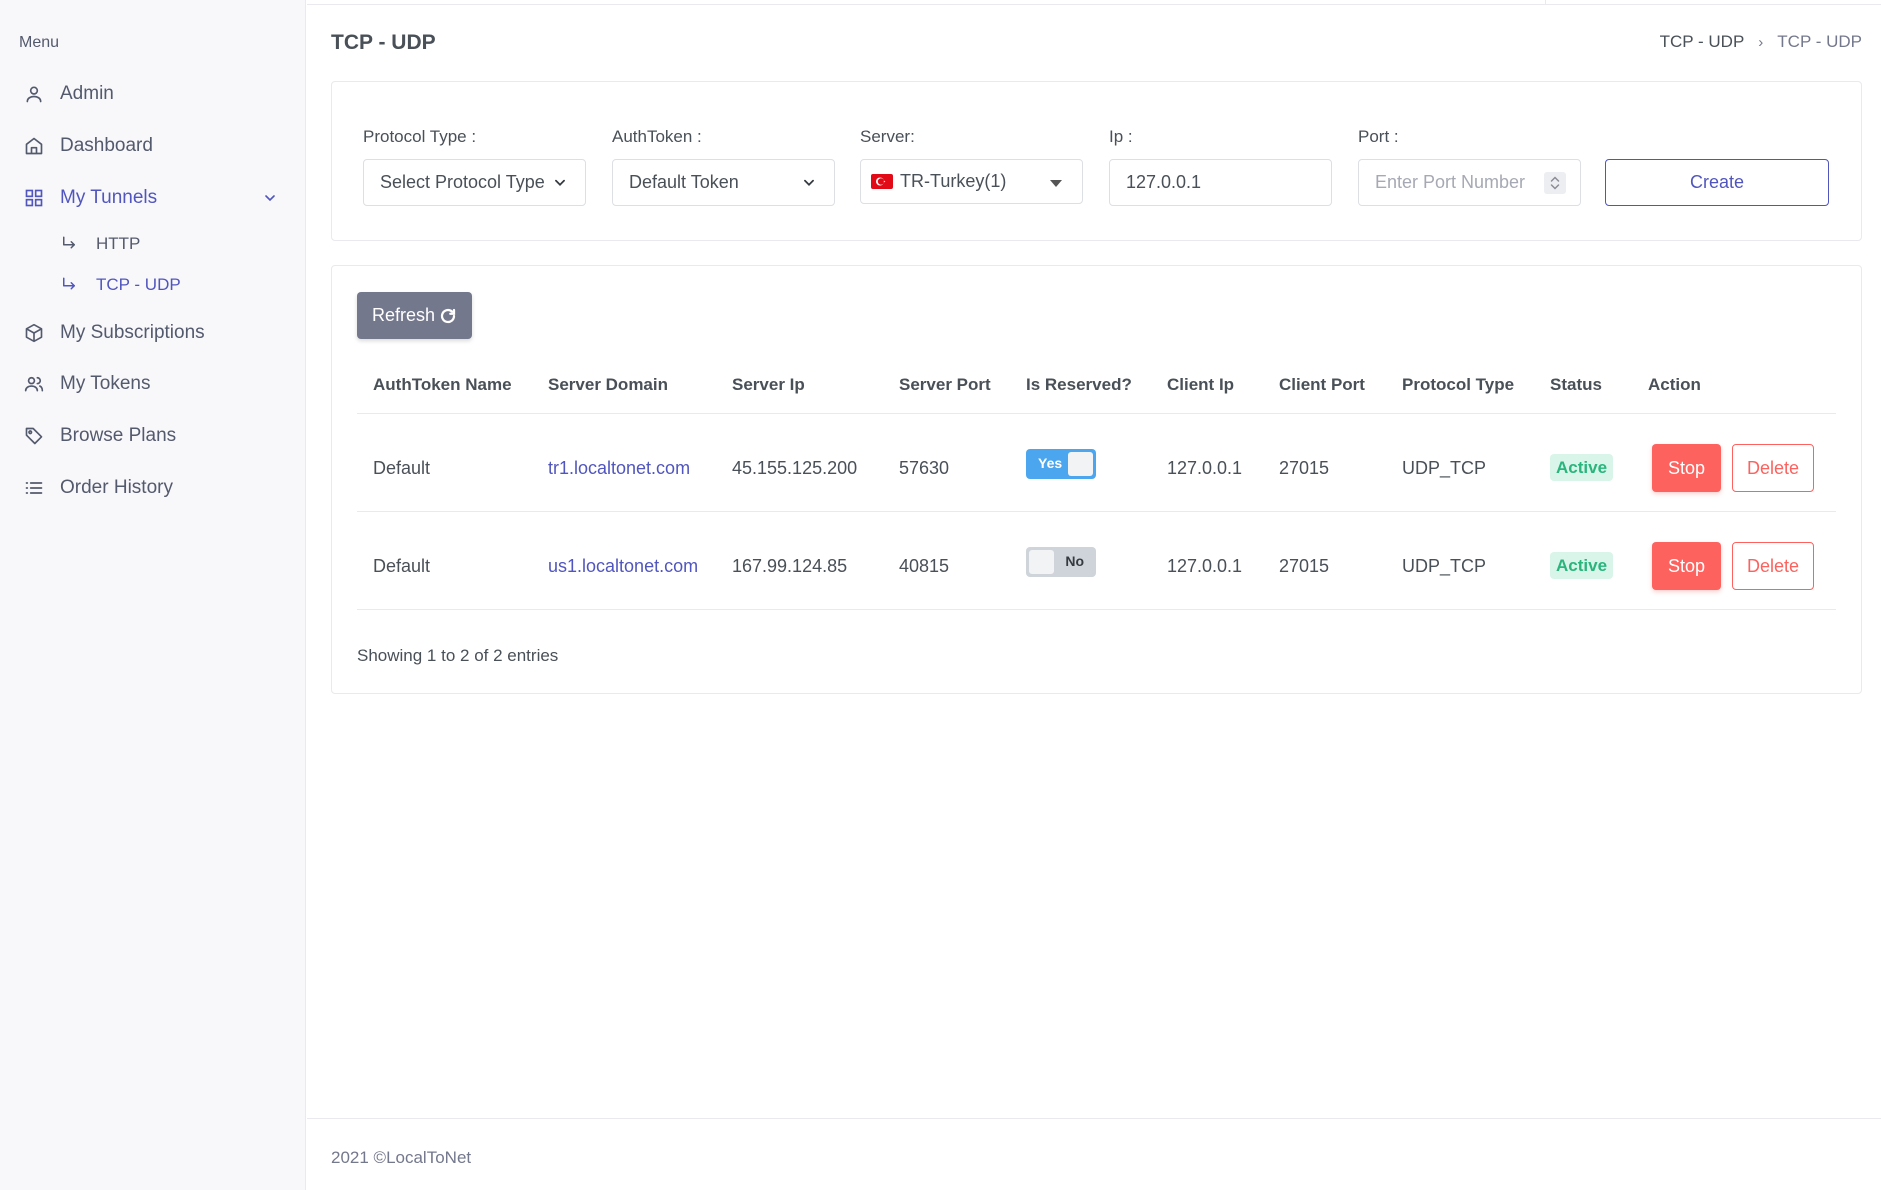 The image size is (1881, 1190). I want to click on sidebar-subitem-http: HTTP, so click(153, 244).